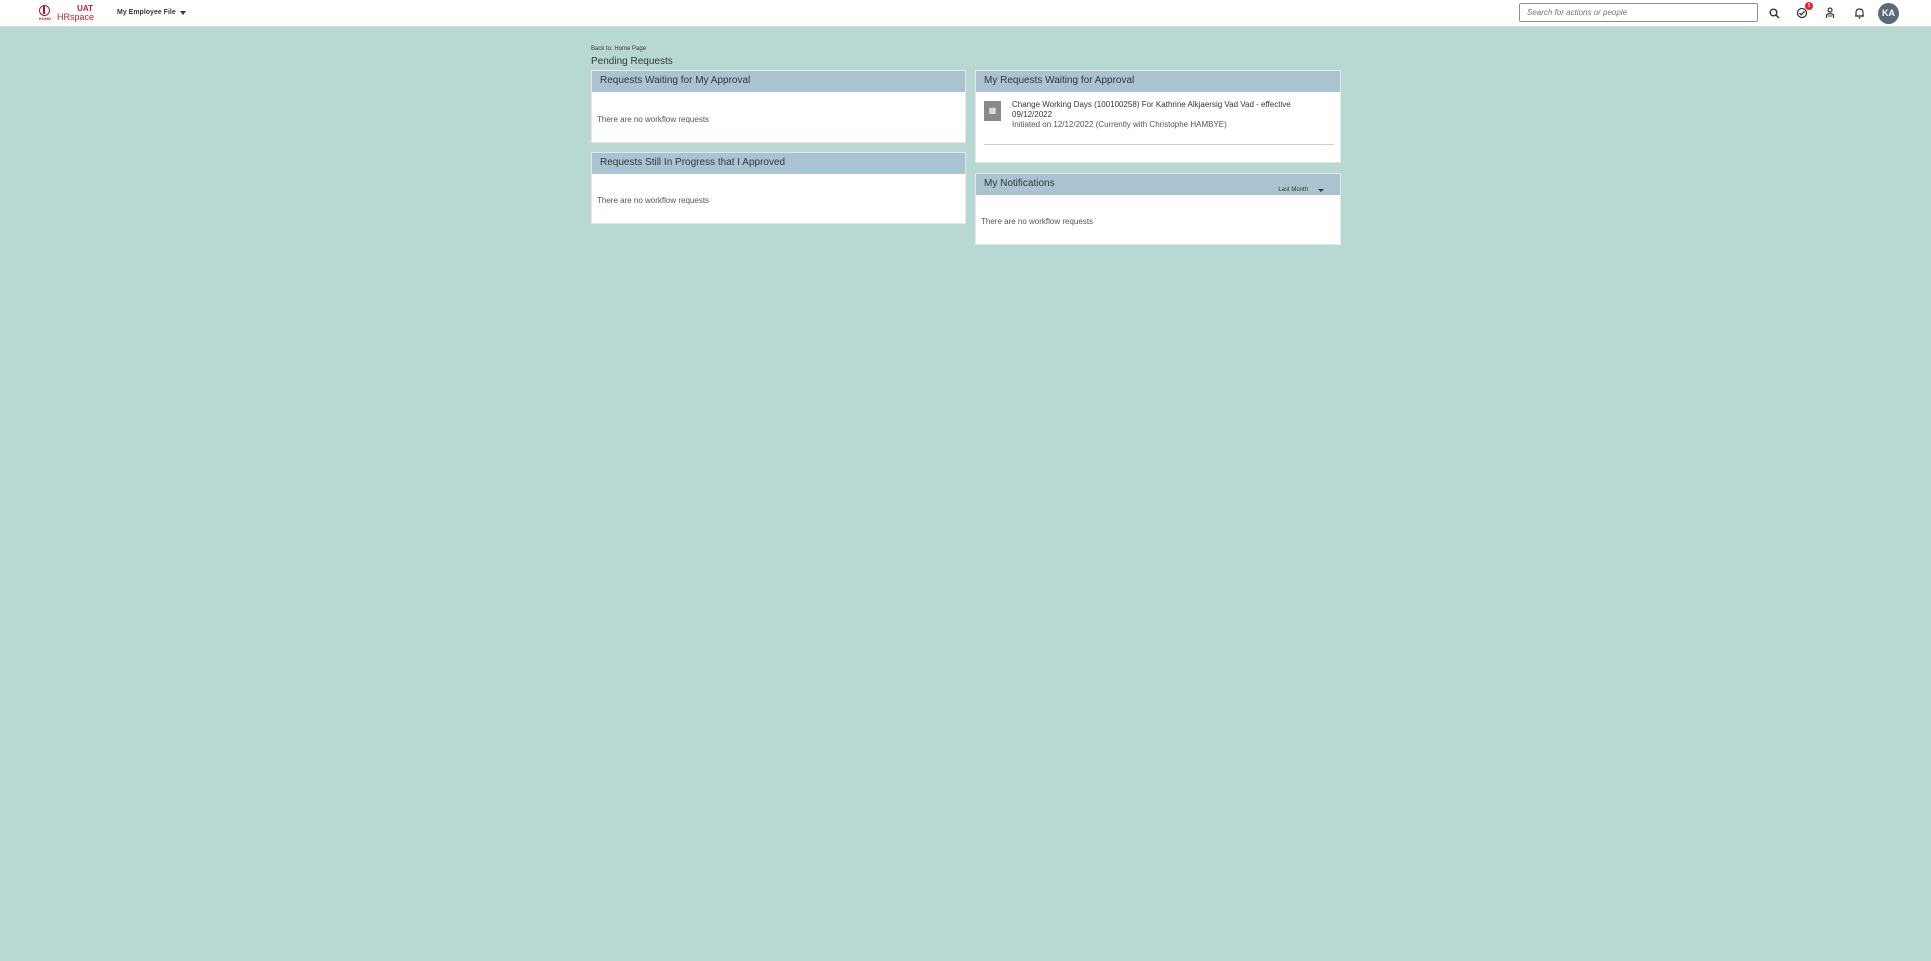 The image size is (1931, 961). What do you see at coordinates (1019, 183) in the screenshot?
I see `panel-header-title: My Notifications` at bounding box center [1019, 183].